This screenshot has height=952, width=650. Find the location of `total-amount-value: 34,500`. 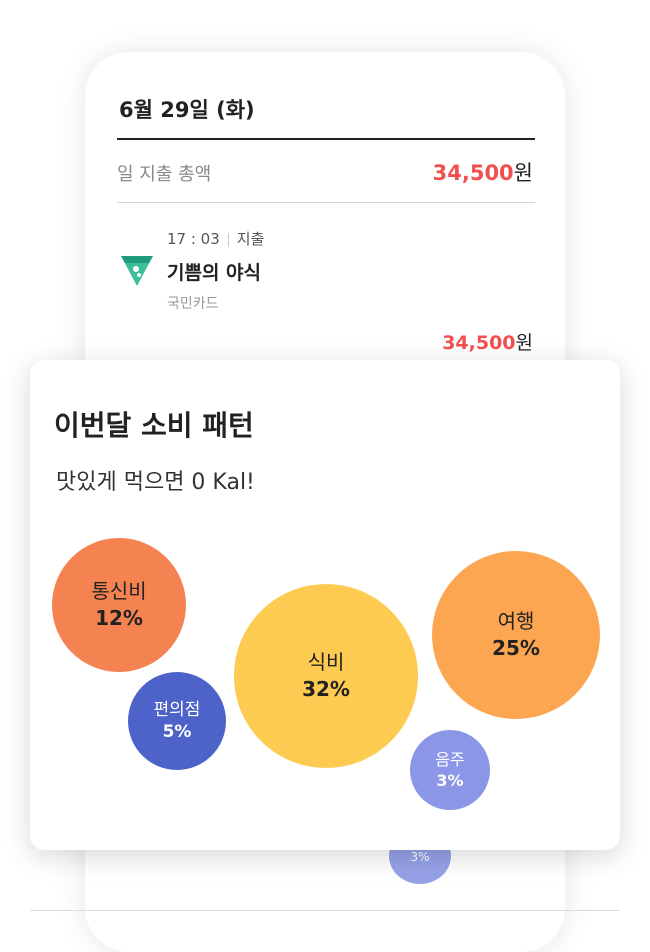

total-amount-value: 34,500 is located at coordinates (473, 173).